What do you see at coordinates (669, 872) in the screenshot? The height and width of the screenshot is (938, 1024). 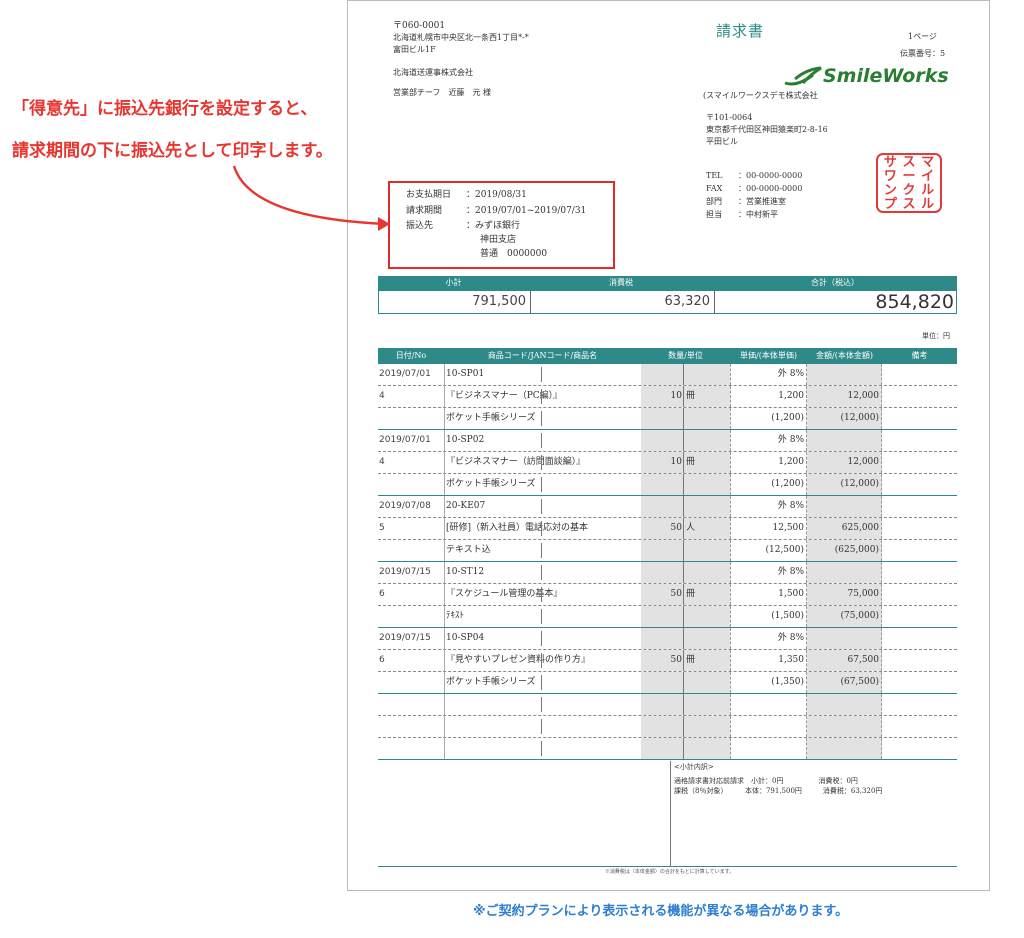 I see `tax-calculation-note: ※消費税は（本体金額）の合計をもとに計算しています。` at bounding box center [669, 872].